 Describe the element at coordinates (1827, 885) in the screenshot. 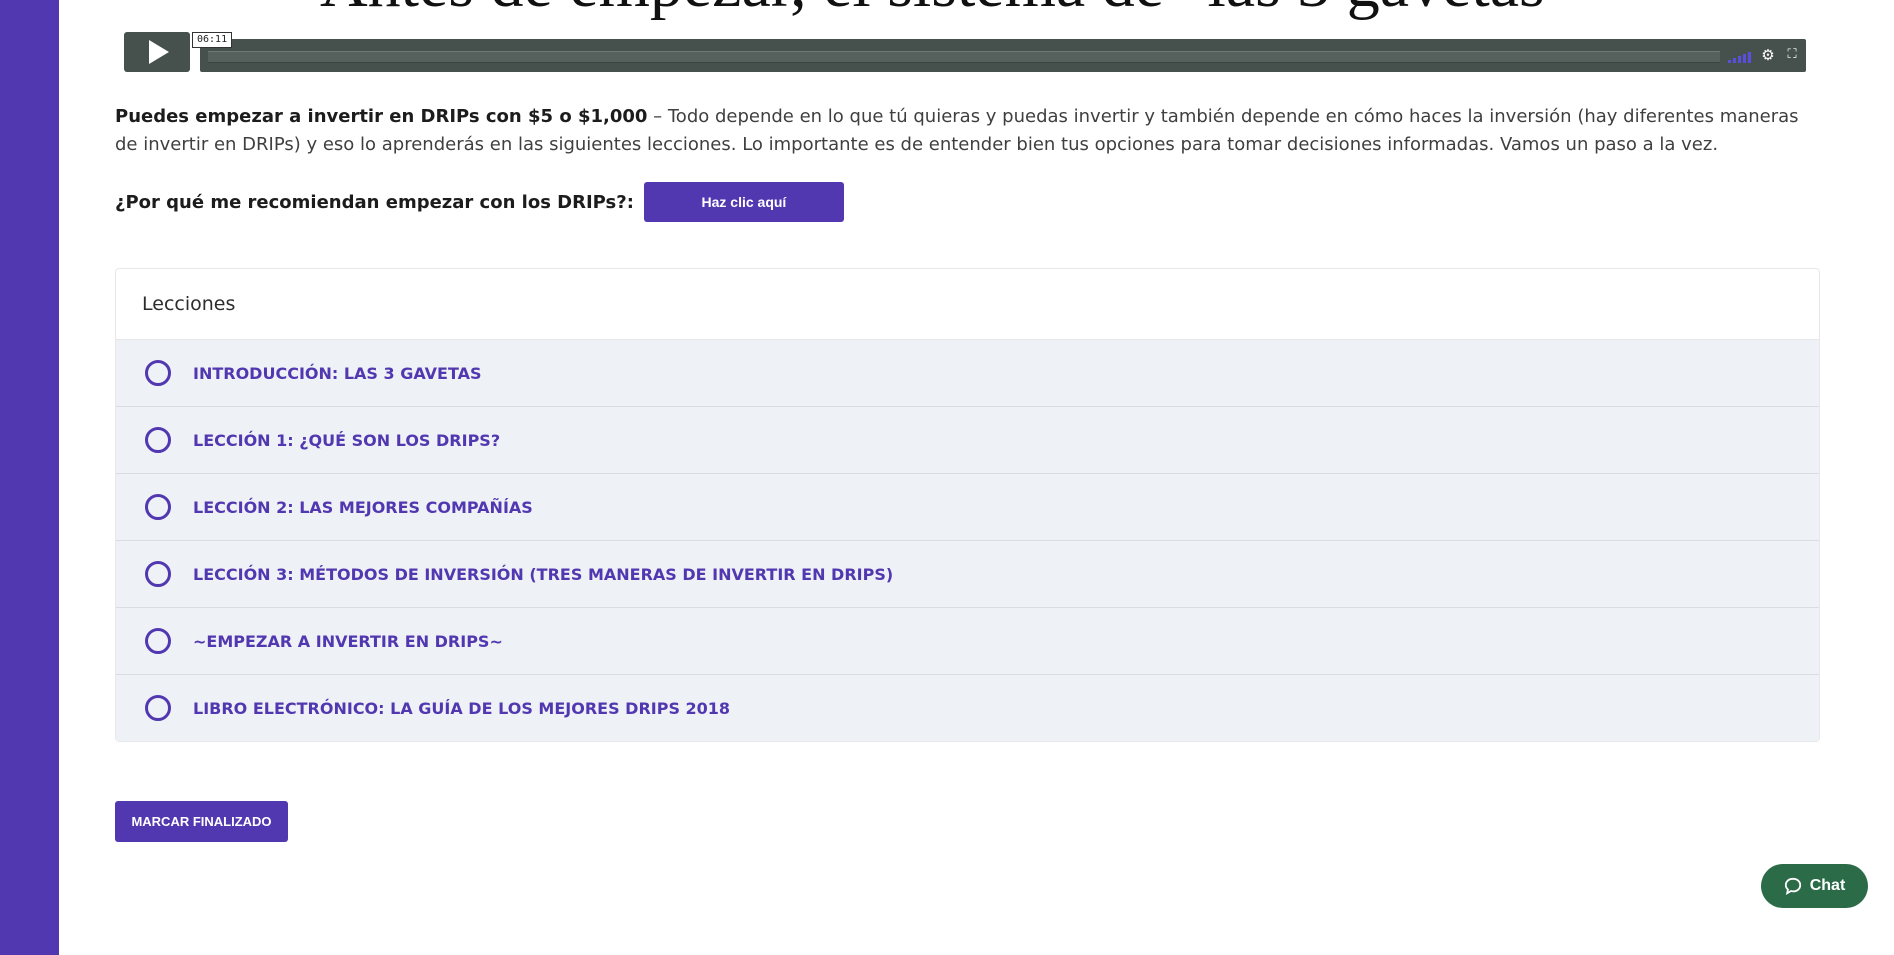

I see `chat-label: Chat` at that location.